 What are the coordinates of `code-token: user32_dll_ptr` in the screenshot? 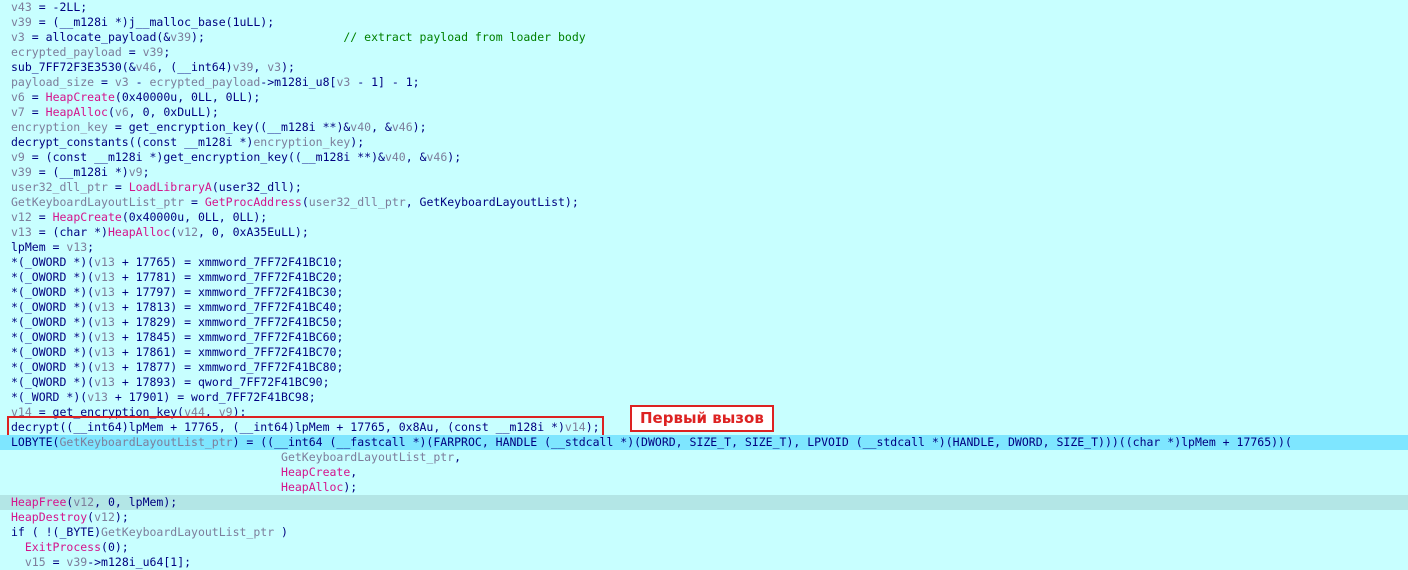 It's located at (59, 187).